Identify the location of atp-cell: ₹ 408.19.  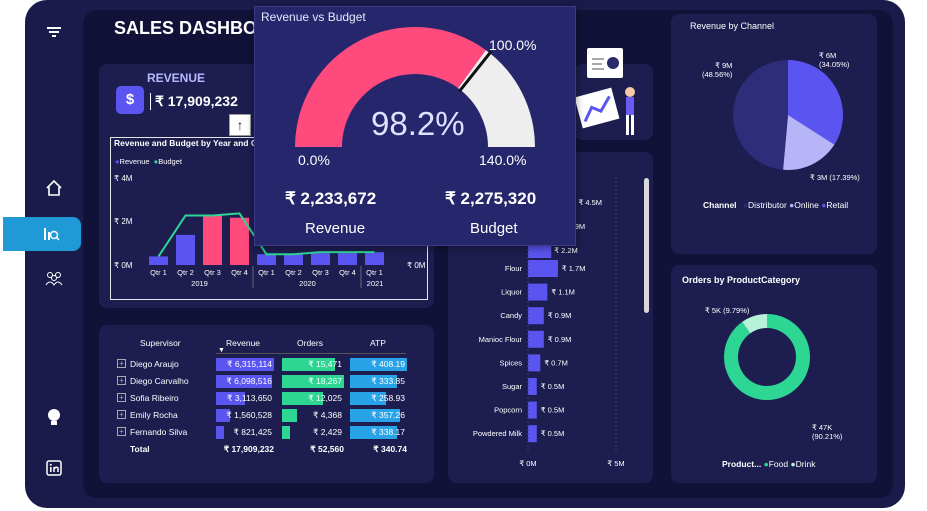
(378, 364).